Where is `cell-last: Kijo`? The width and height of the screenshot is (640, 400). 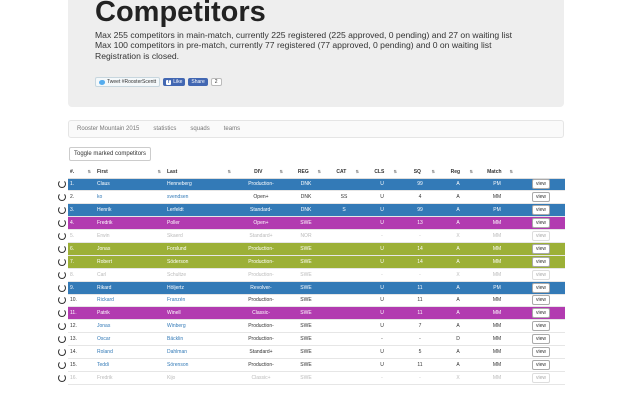
cell-last: Kijo is located at coordinates (200, 378).